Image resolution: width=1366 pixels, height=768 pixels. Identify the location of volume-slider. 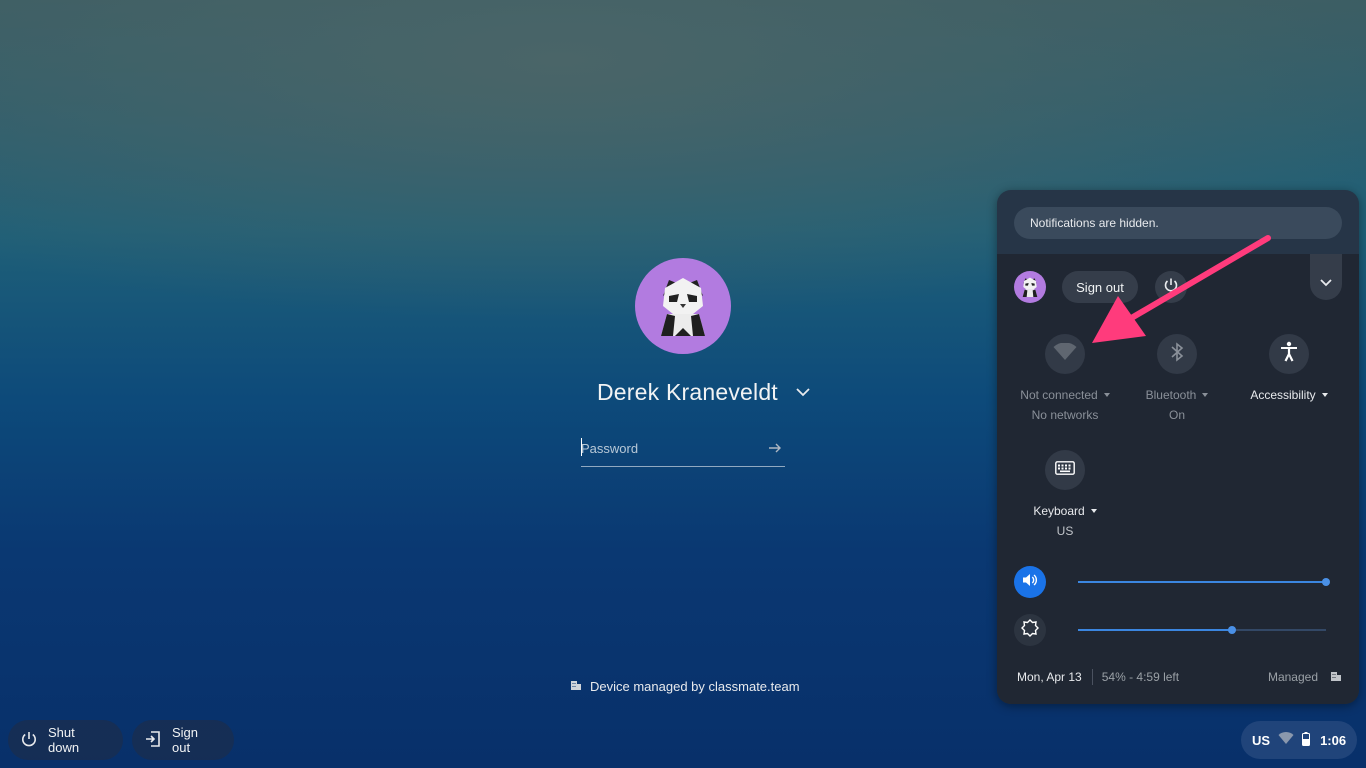
(1204, 582).